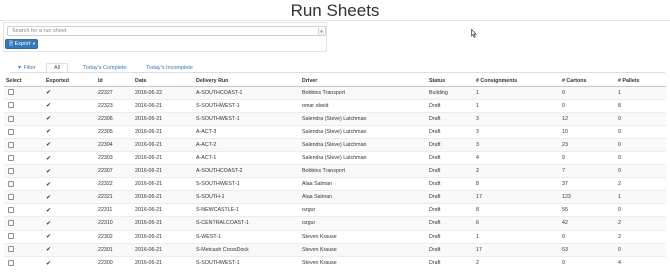  Describe the element at coordinates (114, 81) in the screenshot. I see `column-header-id: Id` at that location.